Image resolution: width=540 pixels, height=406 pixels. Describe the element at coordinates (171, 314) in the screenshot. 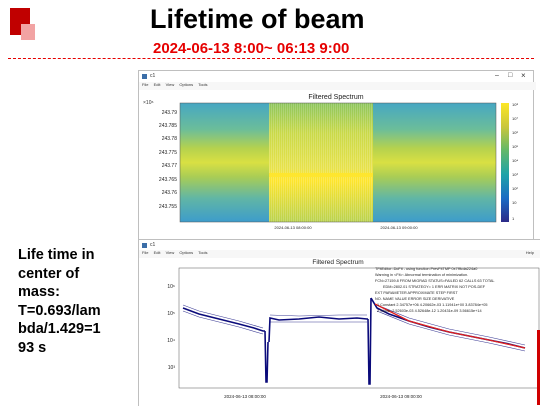

I see `y-tick-label: 10⁵` at that location.